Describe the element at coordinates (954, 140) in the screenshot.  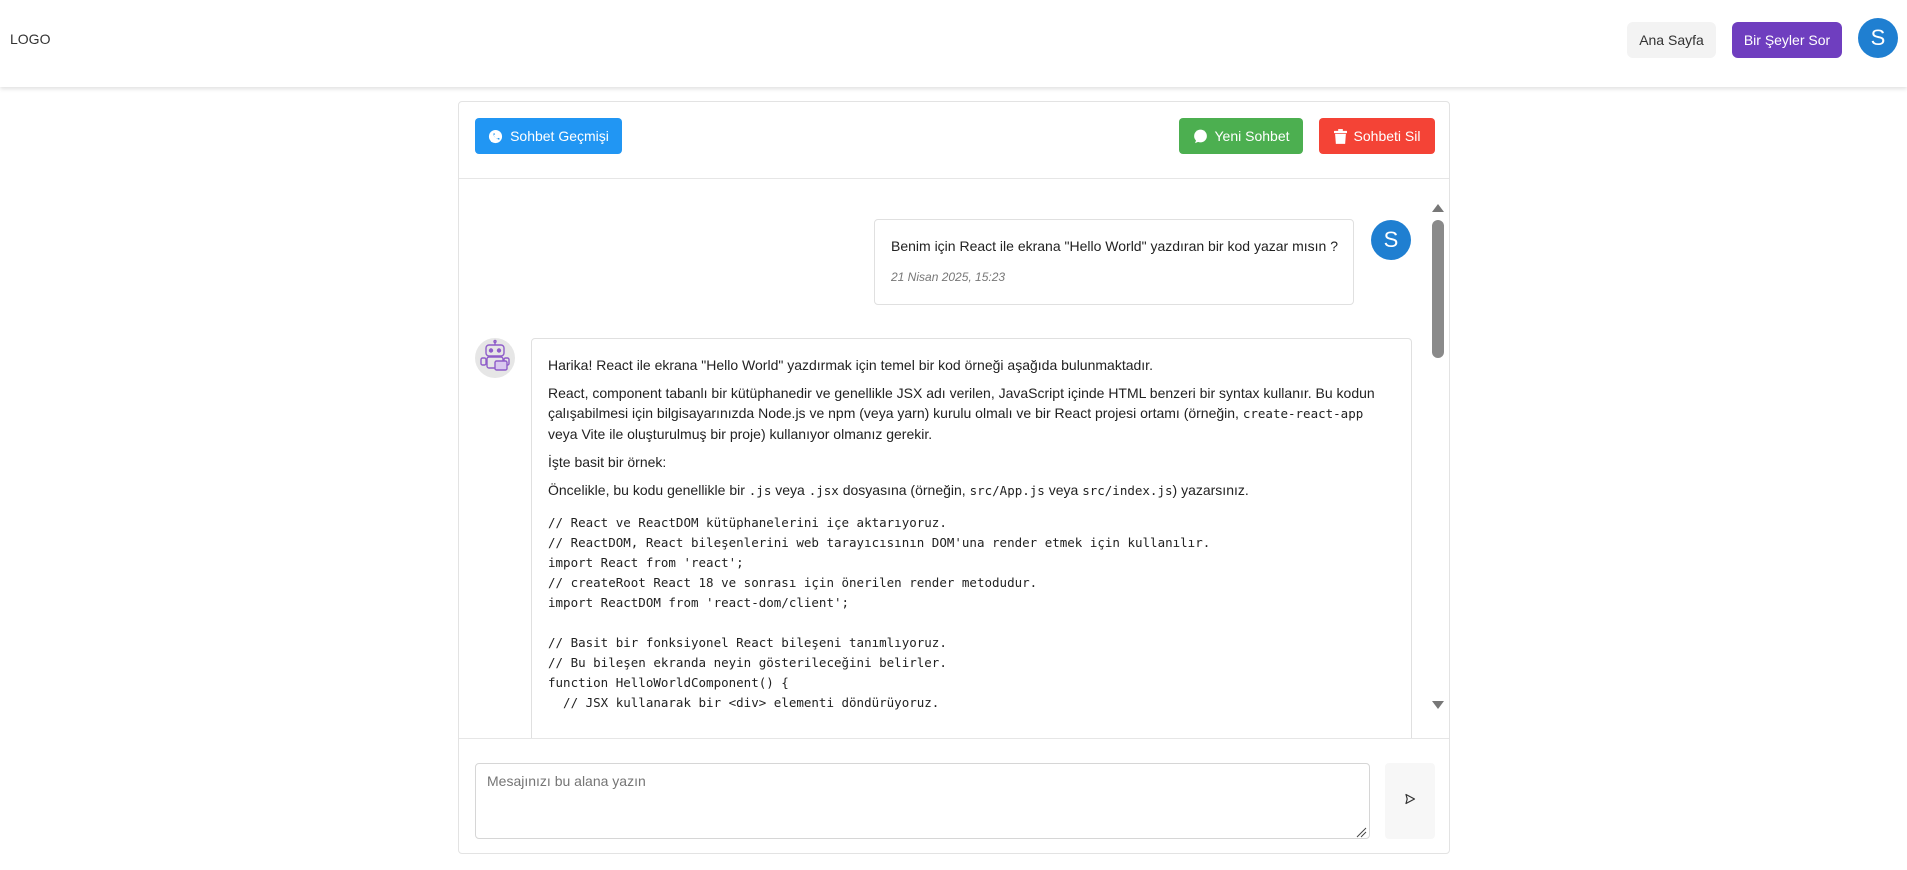
I see `chat-toolbar: Sohbet Geçmişi Yeni Sohbet Sohbeti Sil` at that location.